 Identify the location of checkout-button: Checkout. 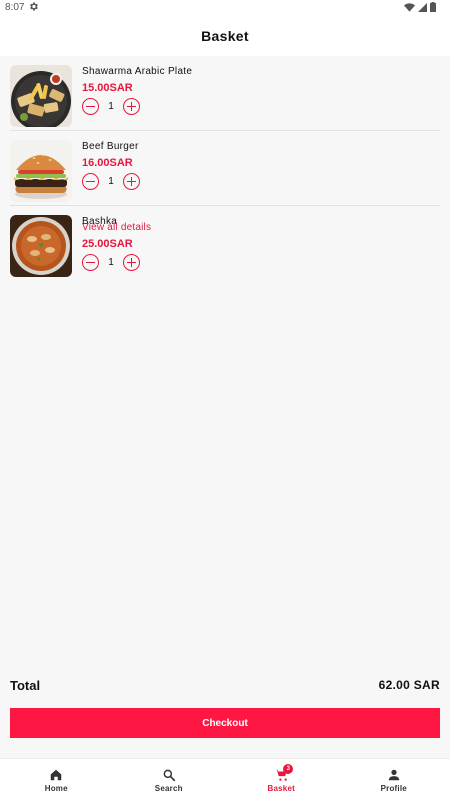
(225, 723).